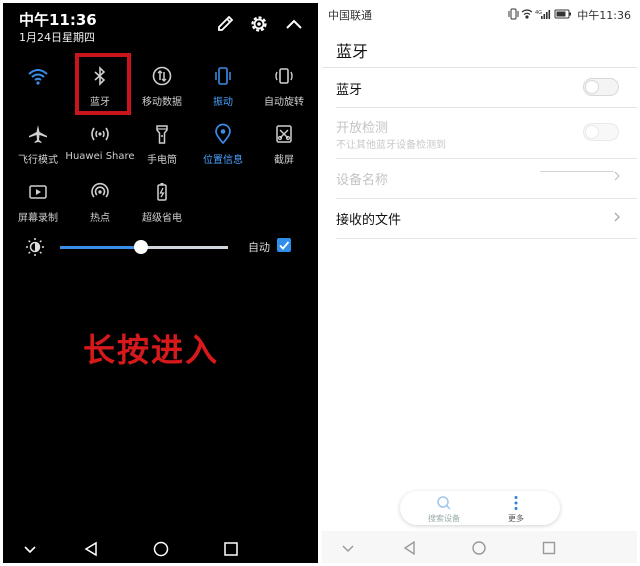  What do you see at coordinates (604, 15) in the screenshot?
I see `status-time: 中午11:36` at bounding box center [604, 15].